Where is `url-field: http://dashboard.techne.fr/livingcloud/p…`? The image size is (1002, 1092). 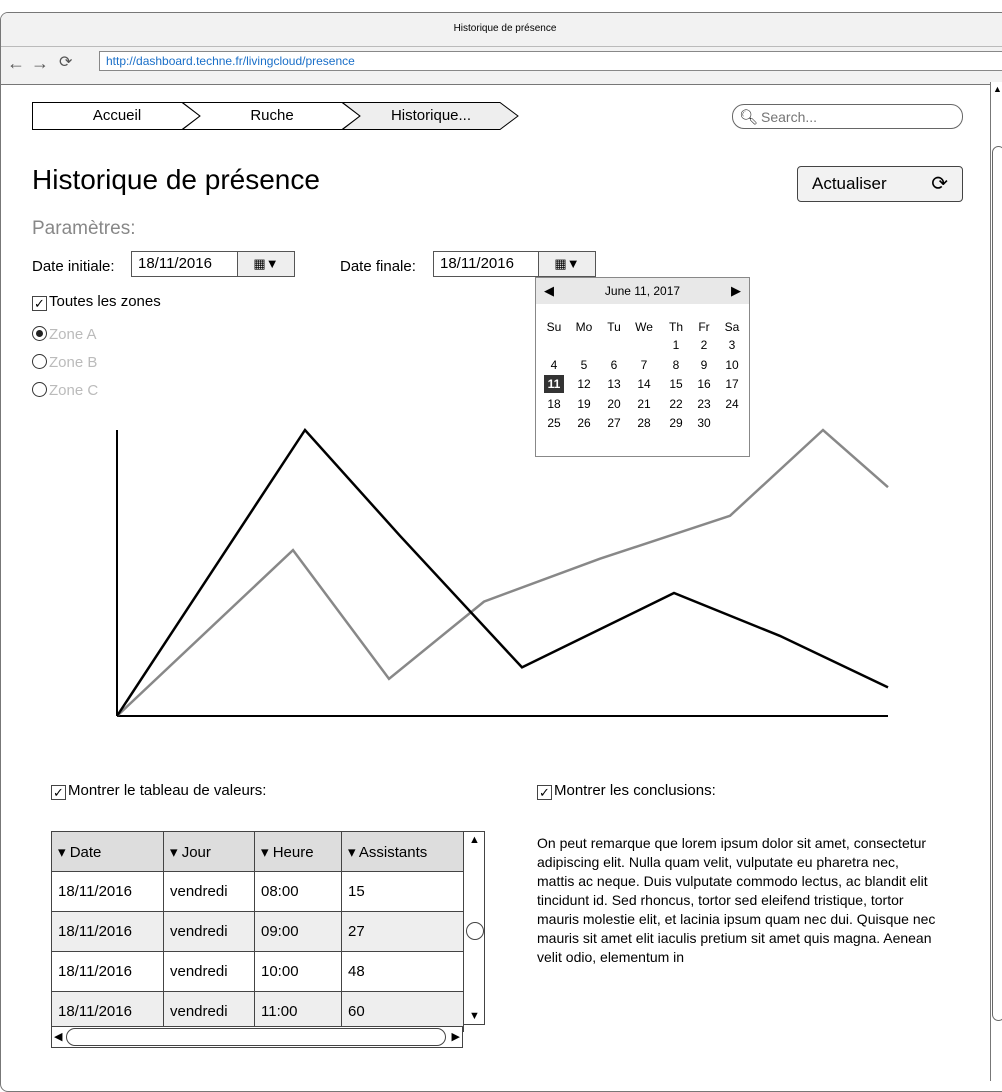
url-field: http://dashboard.techne.fr/livingcloud/p… is located at coordinates (550, 61).